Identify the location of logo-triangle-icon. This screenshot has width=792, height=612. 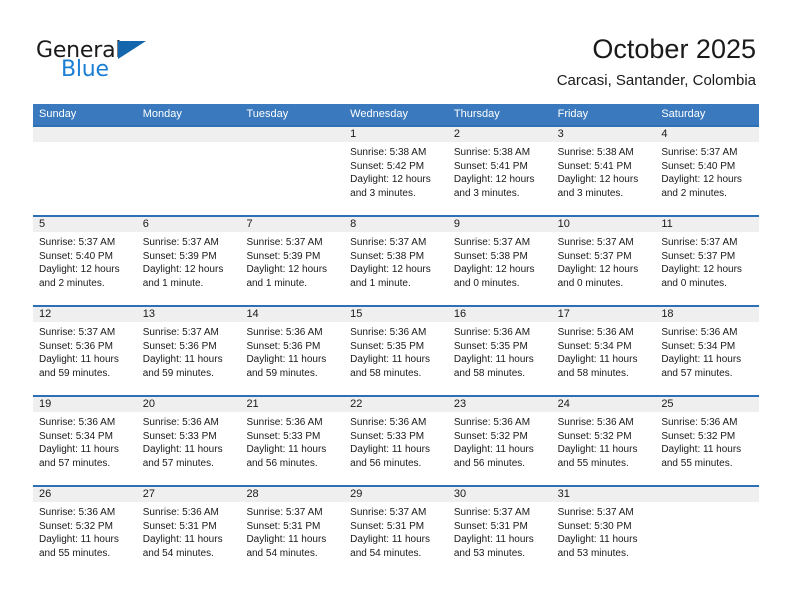
(132, 50).